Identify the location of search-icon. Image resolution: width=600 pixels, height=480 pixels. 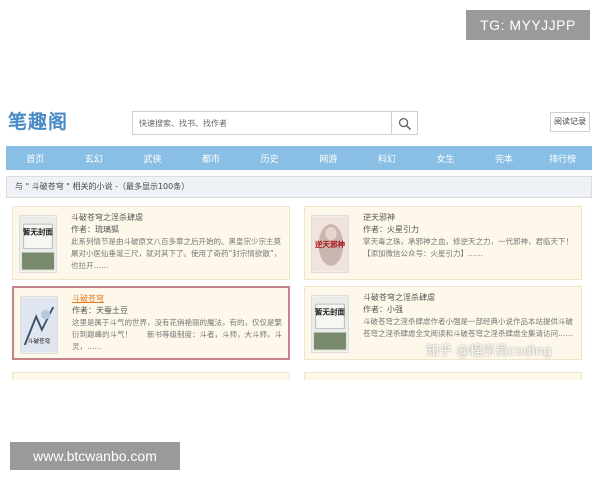
(404, 123).